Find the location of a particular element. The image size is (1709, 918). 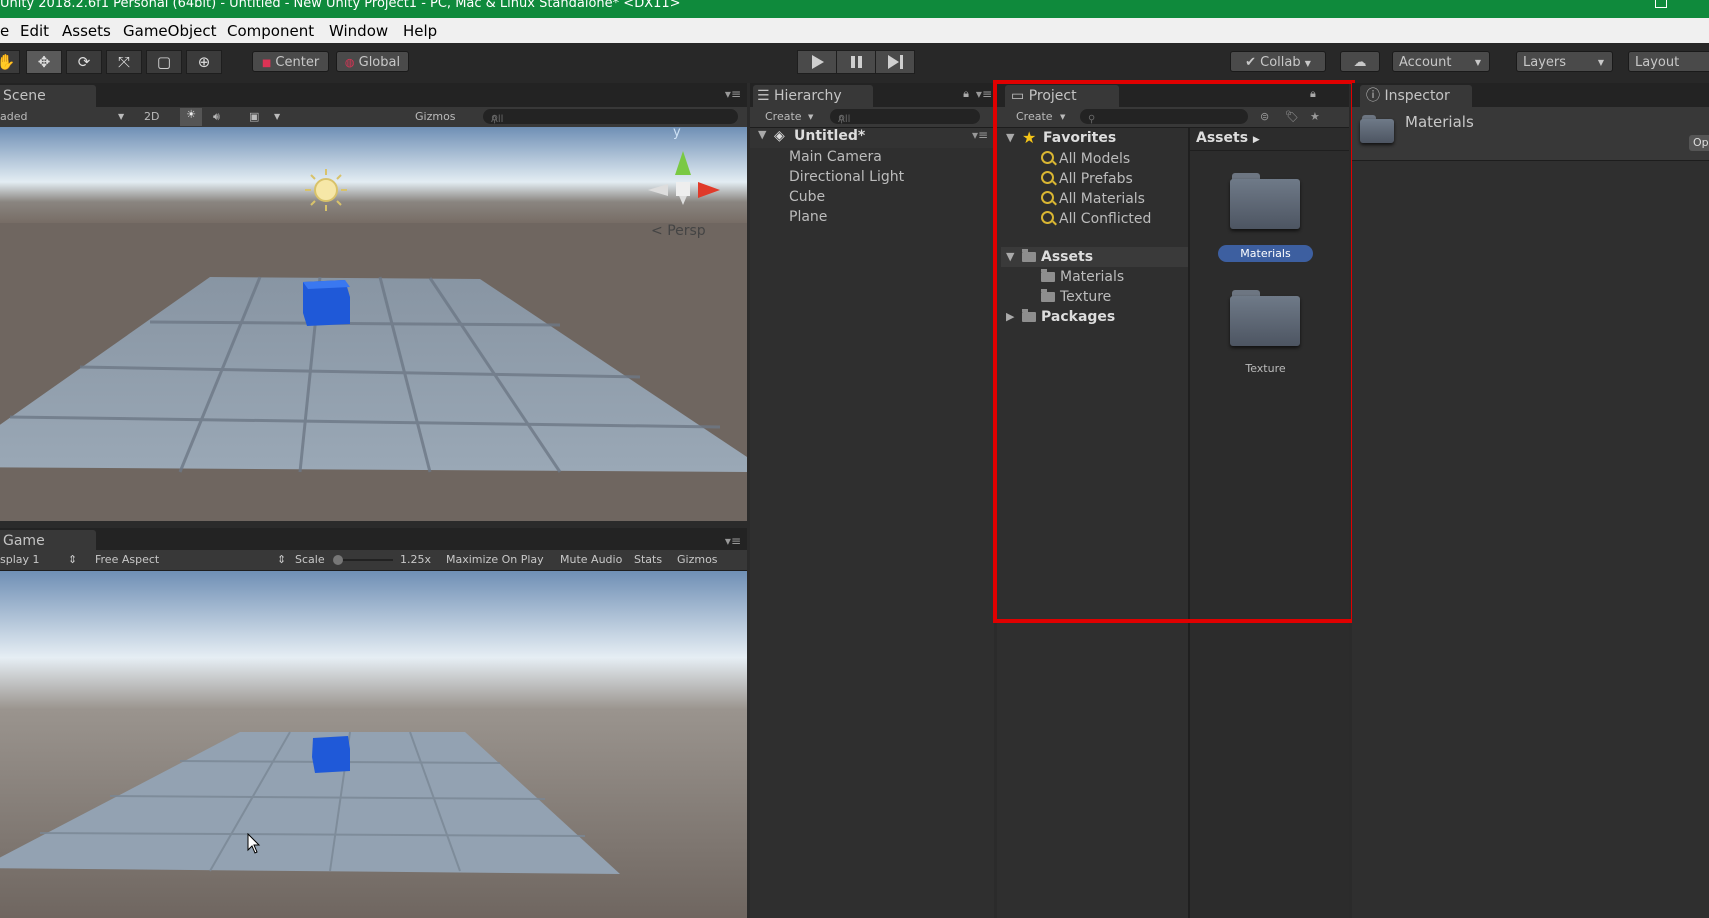

hierarchy-item-directional-light: Directional Light is located at coordinates (846, 177).